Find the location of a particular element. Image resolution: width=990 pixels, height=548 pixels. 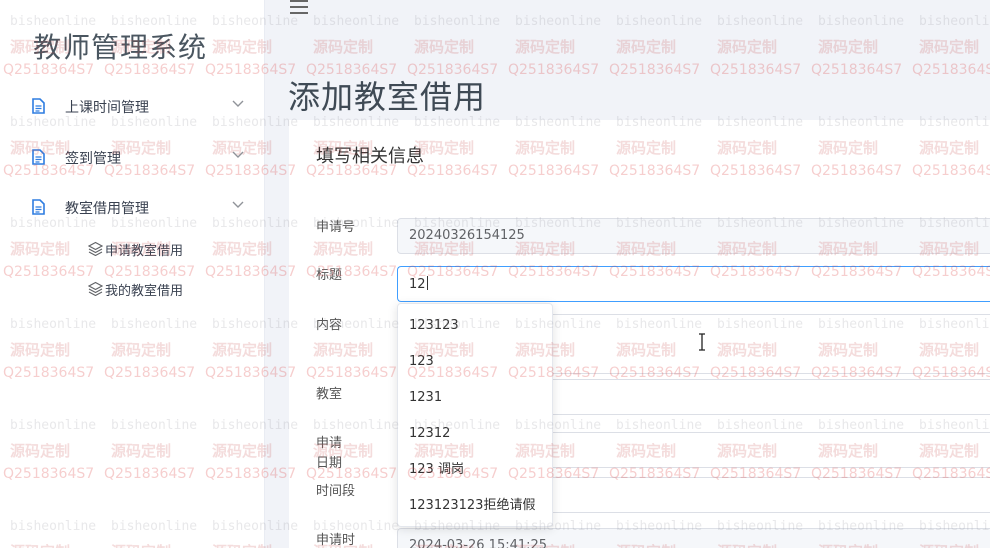

text-caret is located at coordinates (427, 283).